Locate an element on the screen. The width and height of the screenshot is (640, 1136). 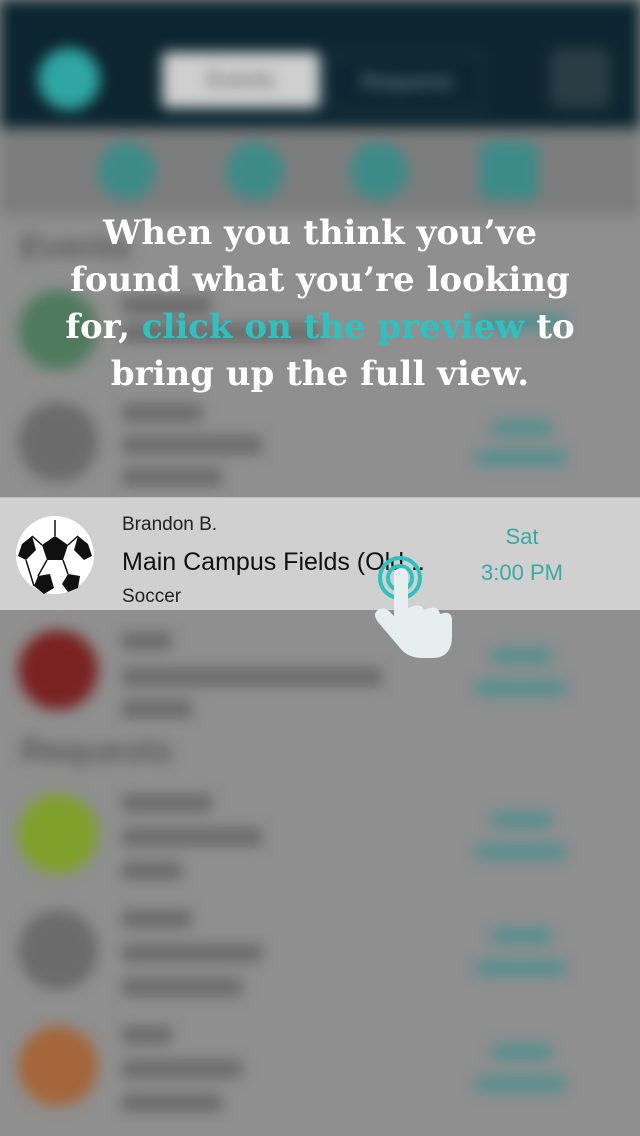
event-sport: Soccer is located at coordinates (152, 596).